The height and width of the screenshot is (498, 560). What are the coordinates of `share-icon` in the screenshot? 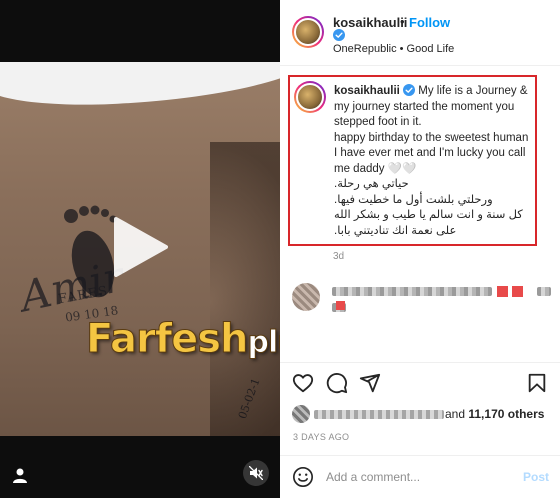 It's located at (370, 383).